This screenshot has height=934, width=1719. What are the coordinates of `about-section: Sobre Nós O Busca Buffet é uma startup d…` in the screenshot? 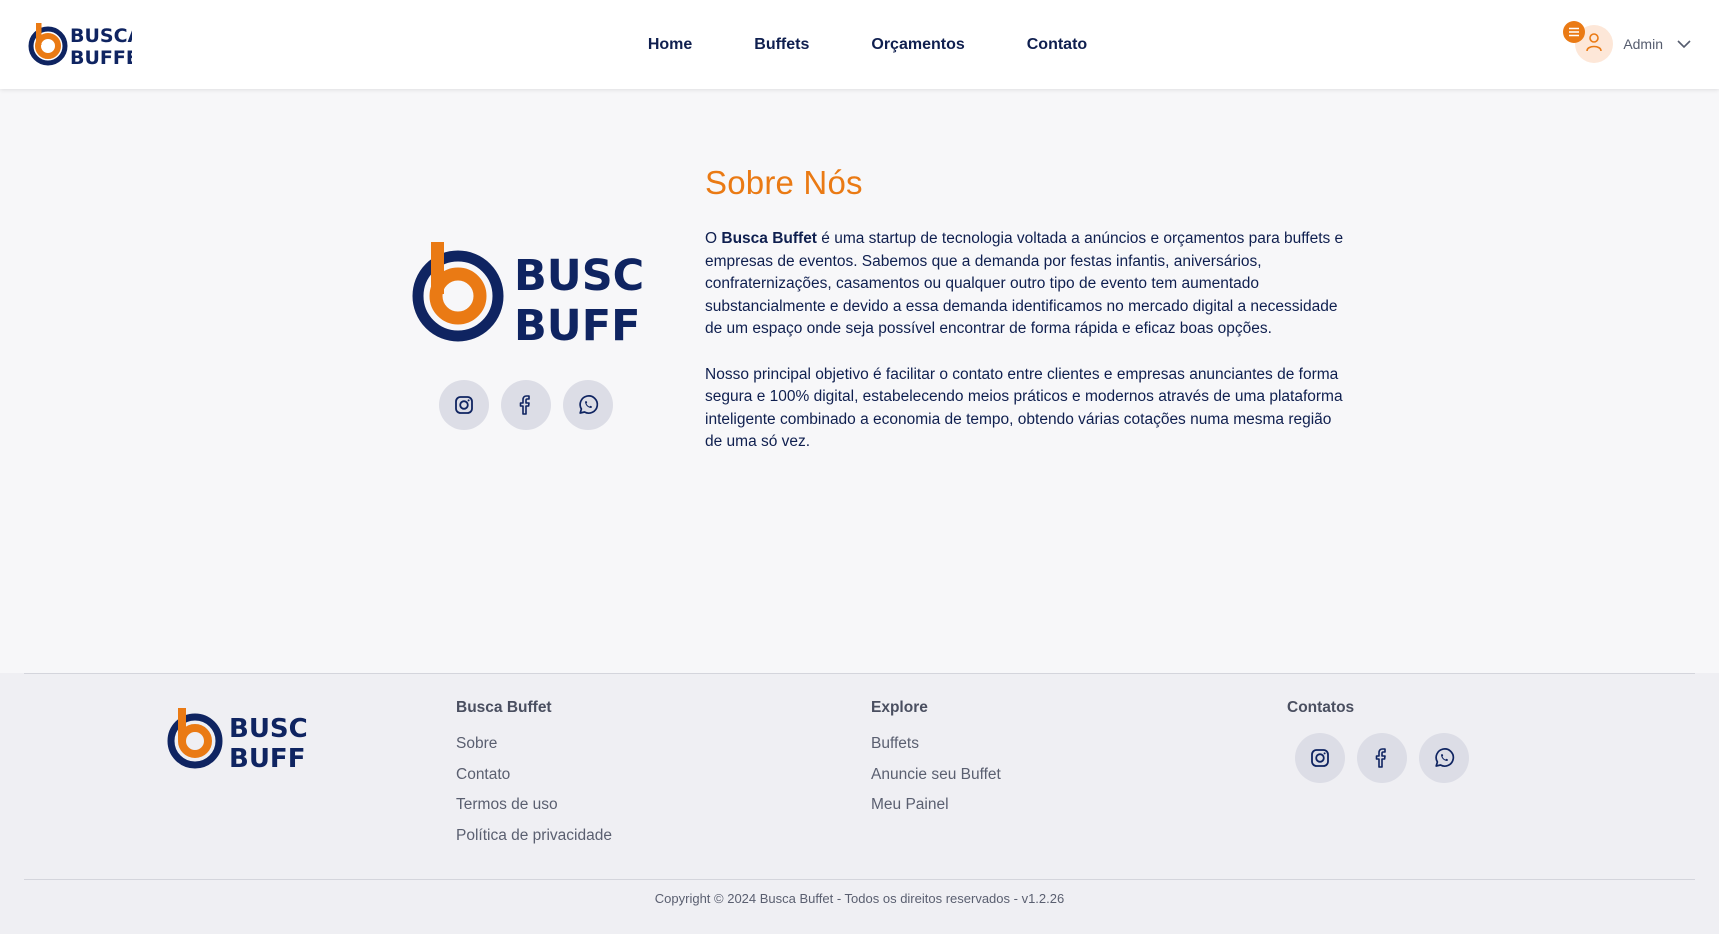 It's located at (1027, 320).